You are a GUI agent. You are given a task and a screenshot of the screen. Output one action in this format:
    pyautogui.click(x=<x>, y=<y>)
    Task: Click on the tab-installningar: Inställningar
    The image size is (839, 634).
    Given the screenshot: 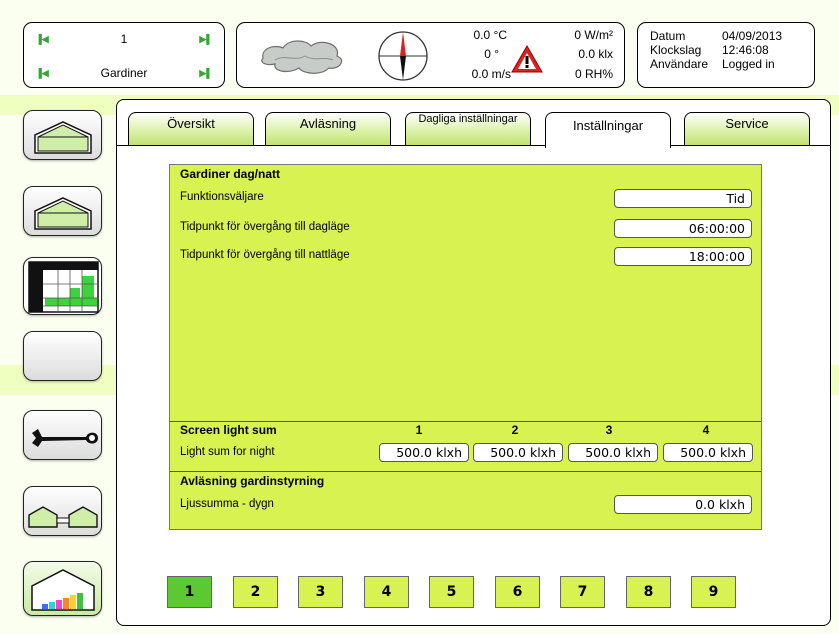 What is the action you would take?
    pyautogui.click(x=608, y=130)
    